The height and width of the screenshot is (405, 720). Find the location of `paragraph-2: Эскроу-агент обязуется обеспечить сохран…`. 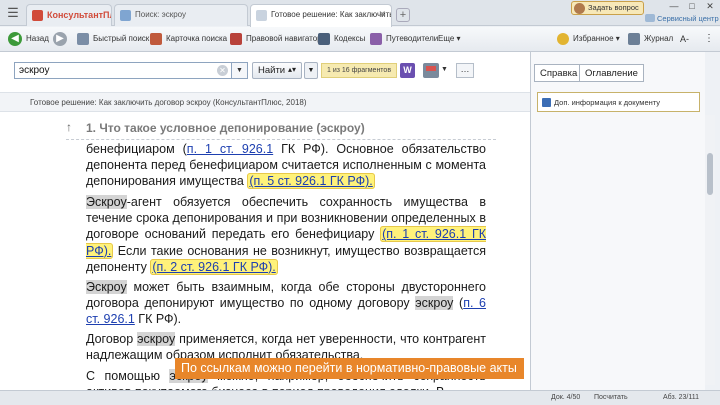

paragraph-2: Эскроу-агент обязуется обеспечить сохран… is located at coordinates (286, 234).